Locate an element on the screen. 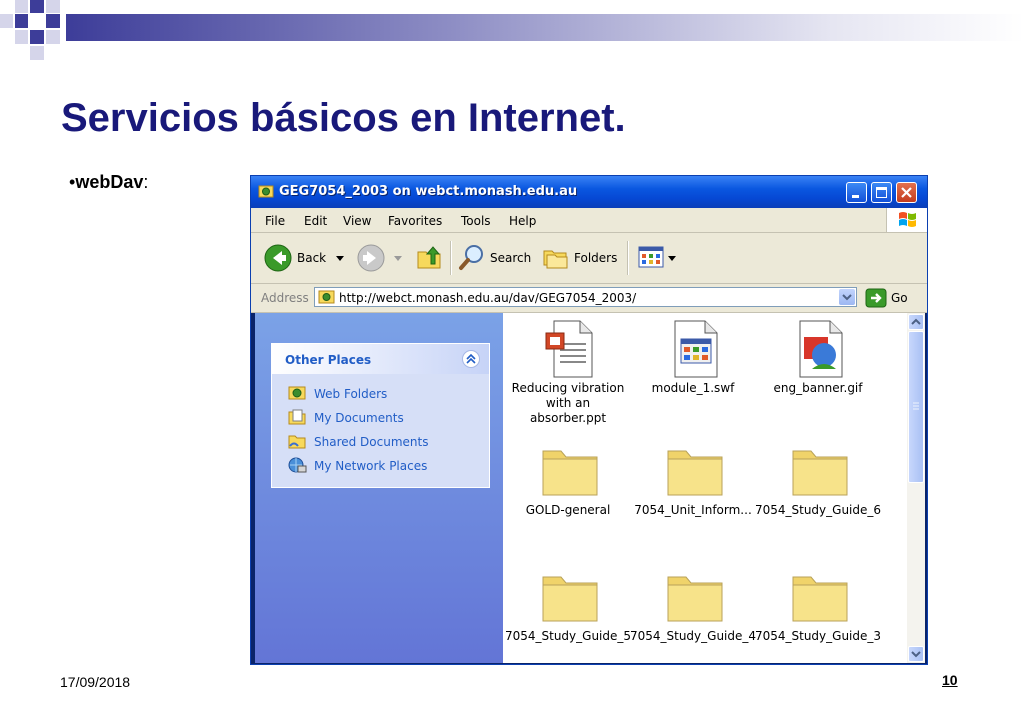  menu-view: View is located at coordinates (357, 221).